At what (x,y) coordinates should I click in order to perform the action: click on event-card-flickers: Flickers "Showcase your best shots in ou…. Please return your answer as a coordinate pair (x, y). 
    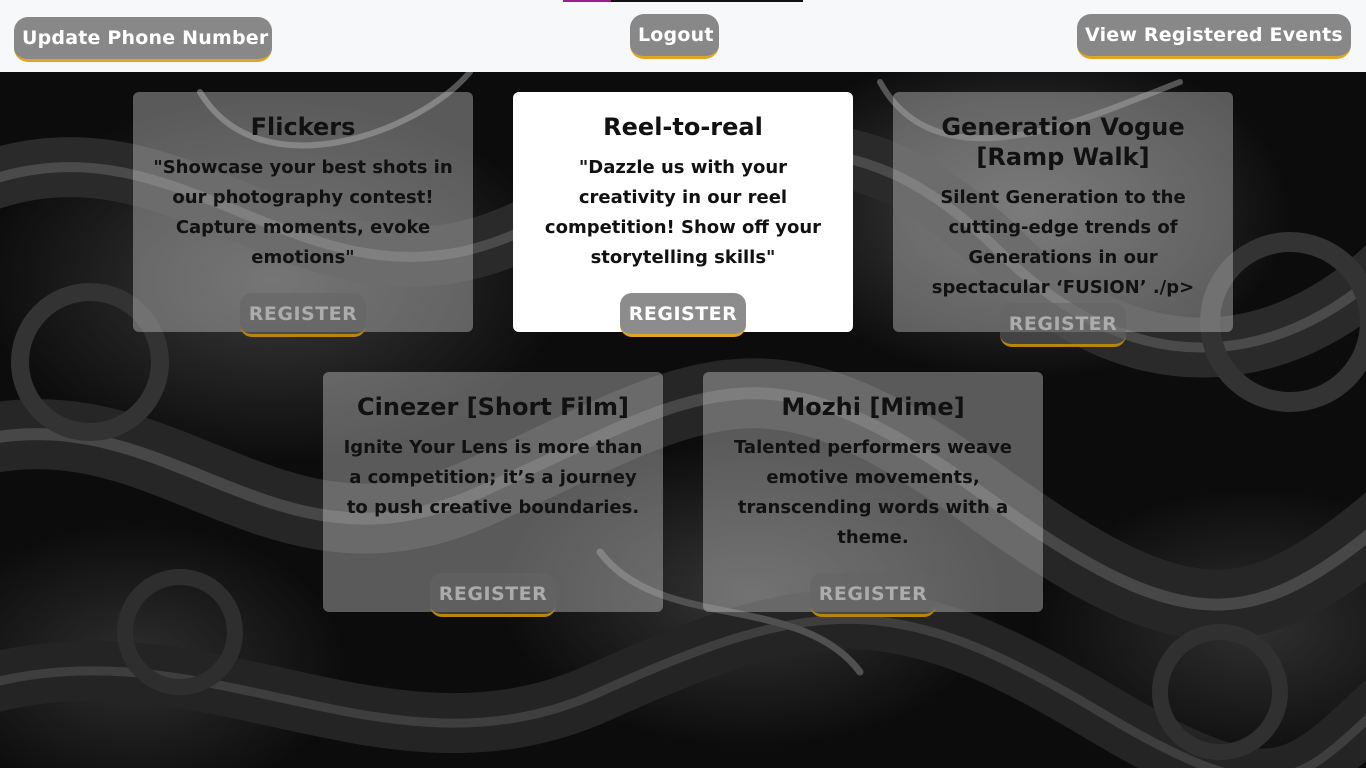
    Looking at the image, I should click on (303, 214).